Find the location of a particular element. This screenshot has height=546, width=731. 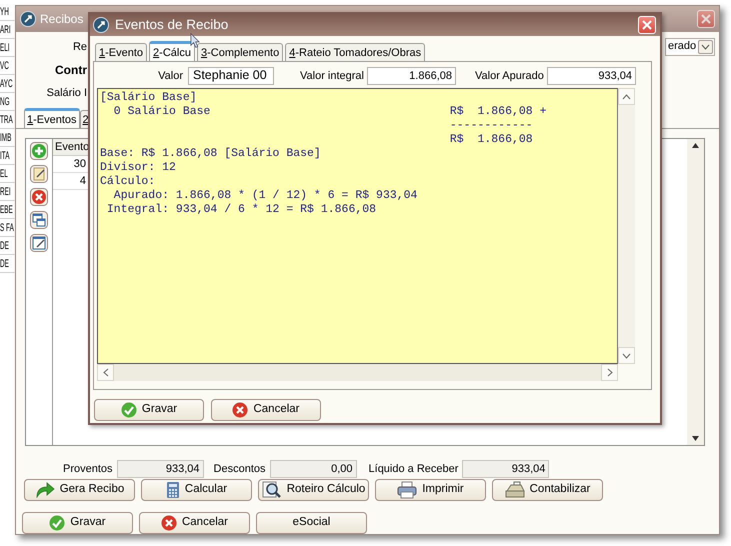

window-title: Recibos is located at coordinates (62, 19).